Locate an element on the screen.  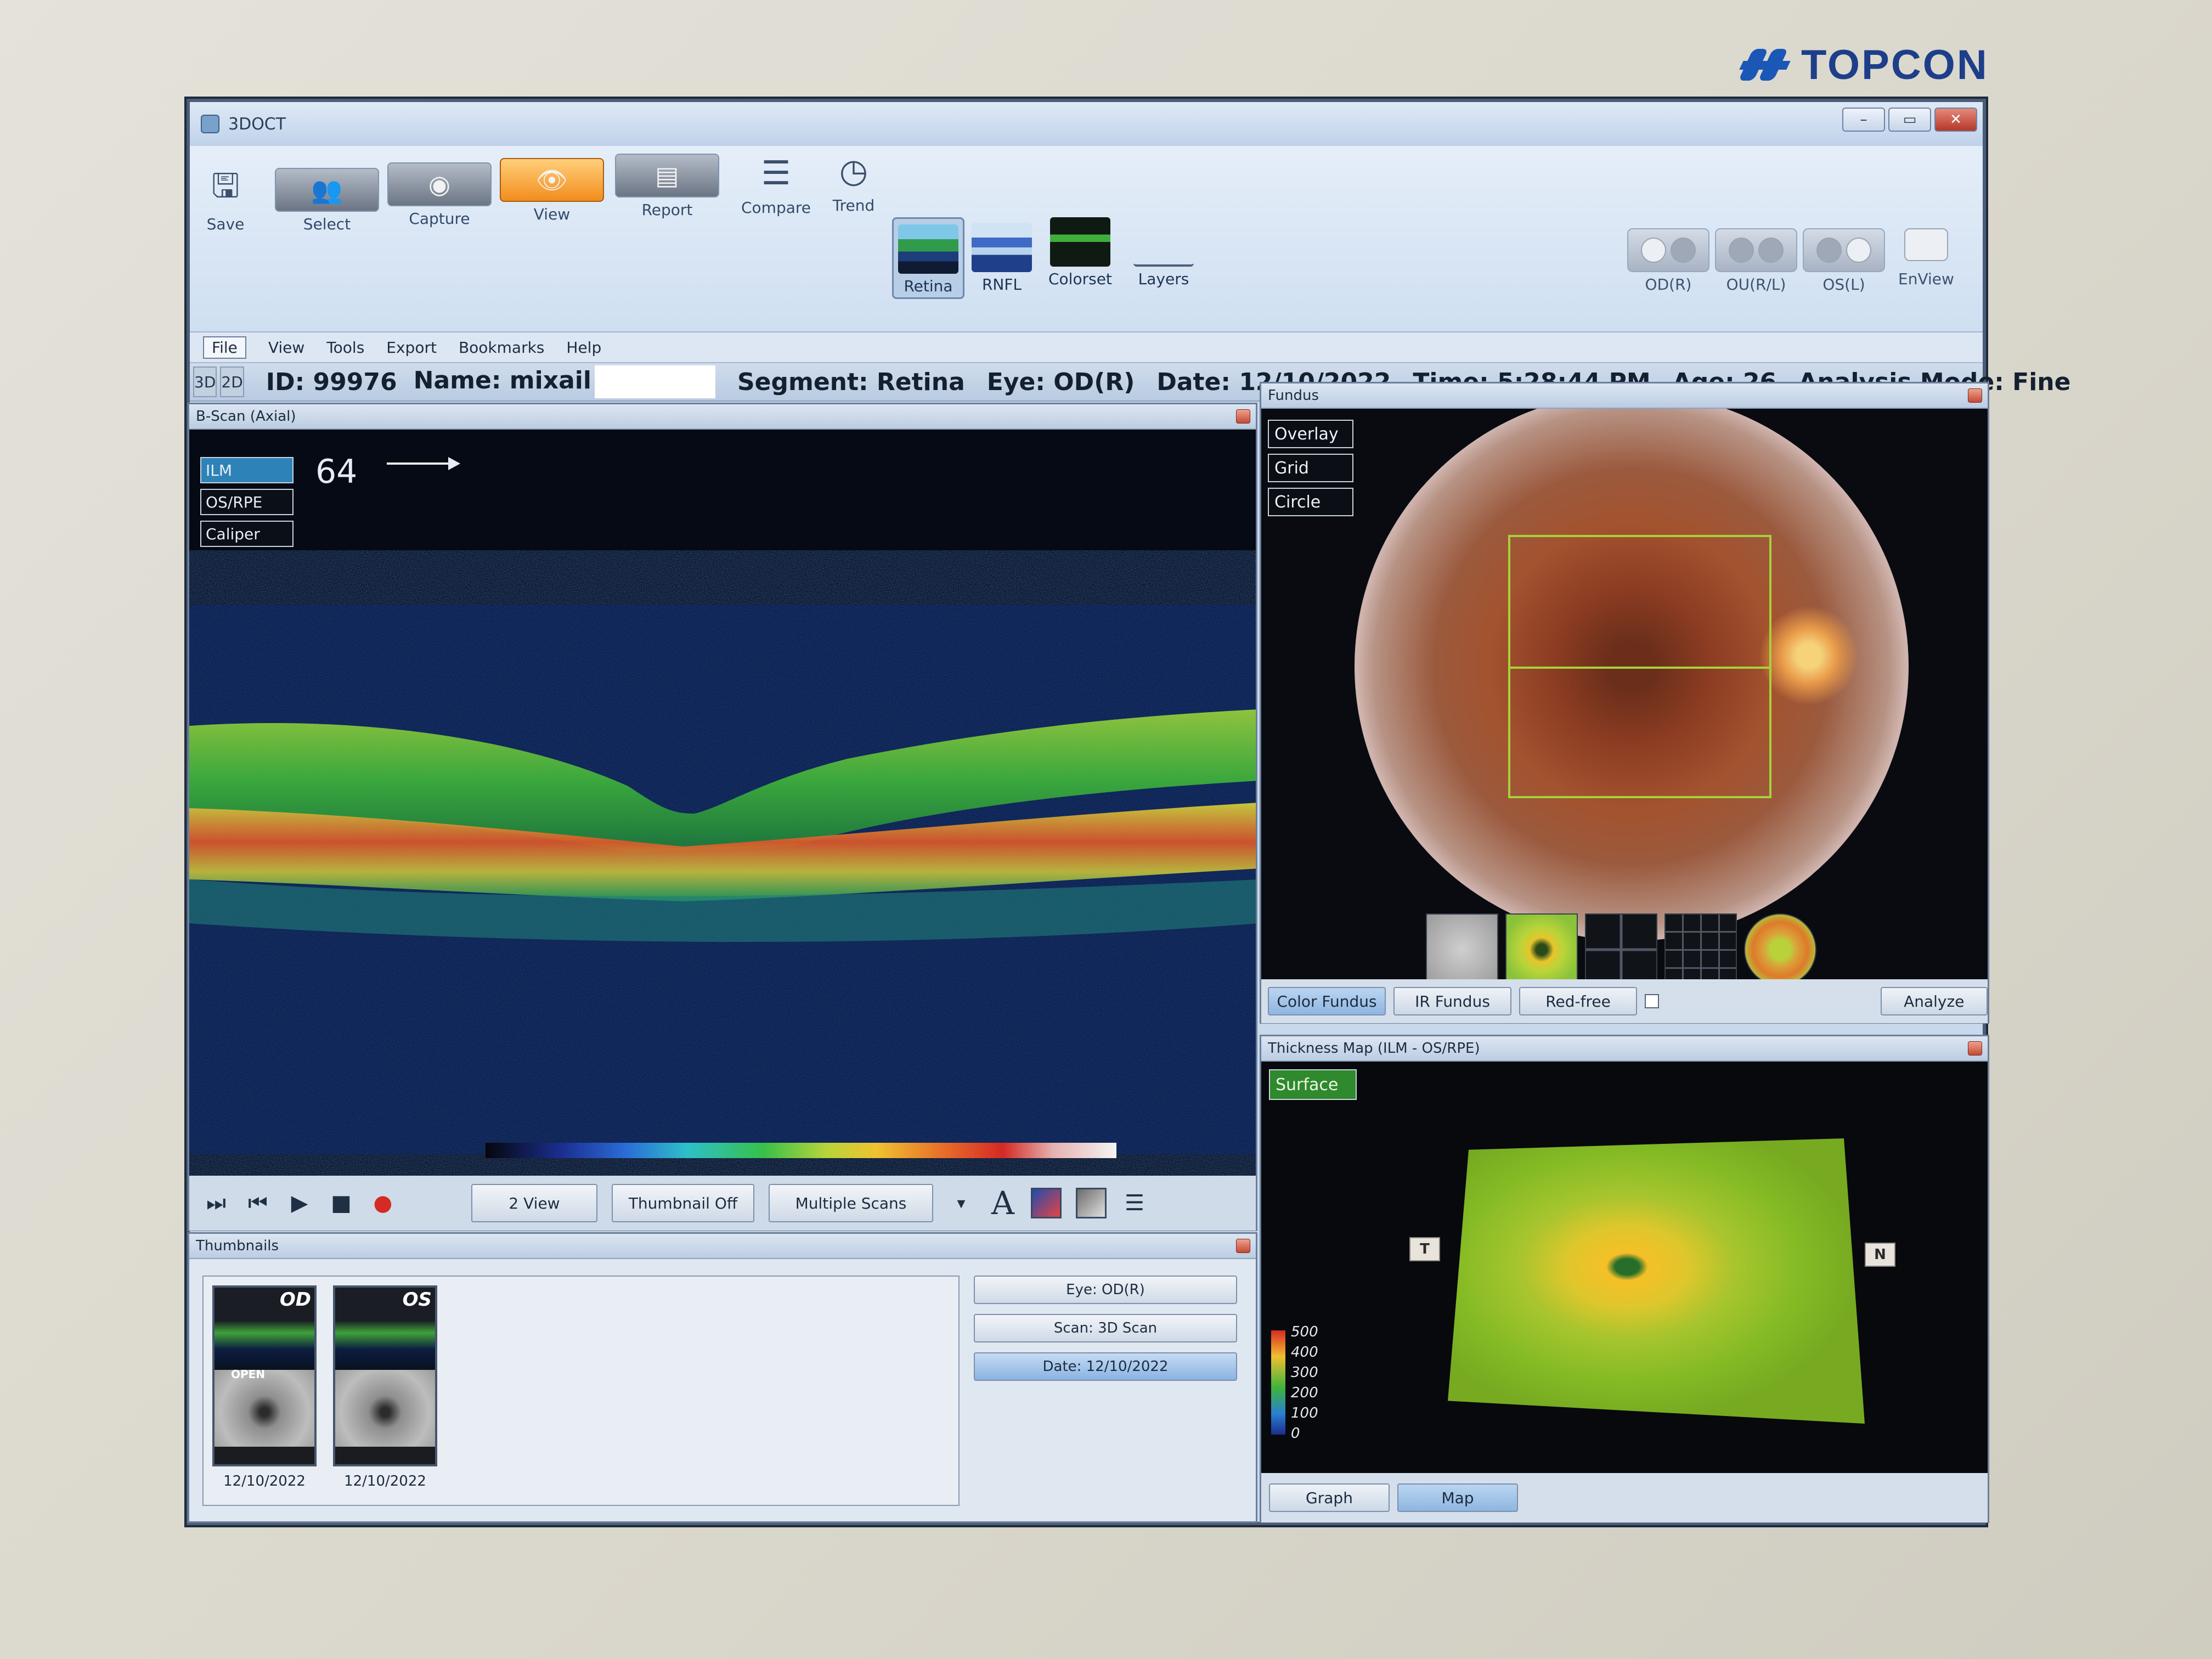
maximize-button: ▭ is located at coordinates (1909, 120).